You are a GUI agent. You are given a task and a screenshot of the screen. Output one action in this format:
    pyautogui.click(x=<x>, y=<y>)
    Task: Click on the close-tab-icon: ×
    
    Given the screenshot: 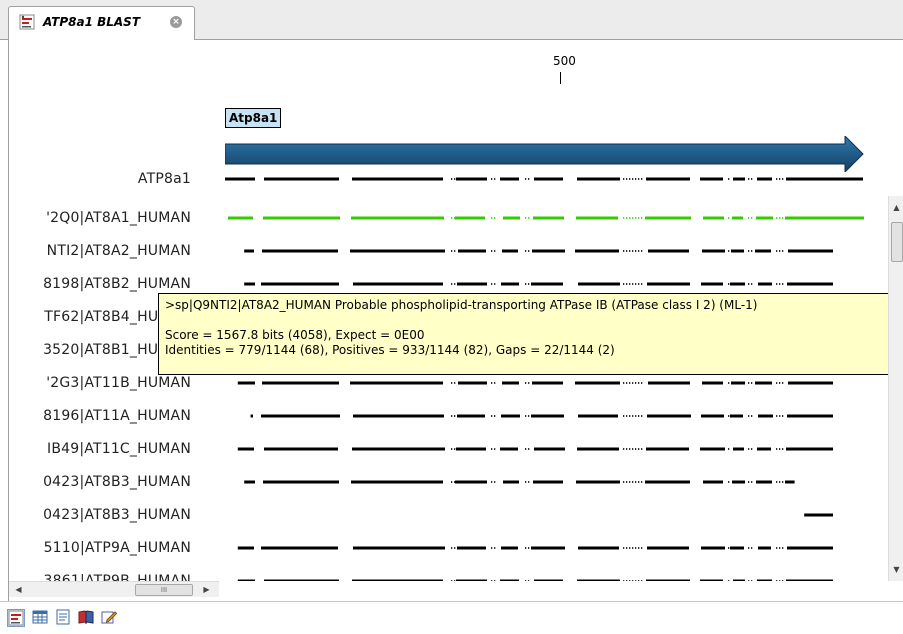 What is the action you would take?
    pyautogui.click(x=176, y=22)
    